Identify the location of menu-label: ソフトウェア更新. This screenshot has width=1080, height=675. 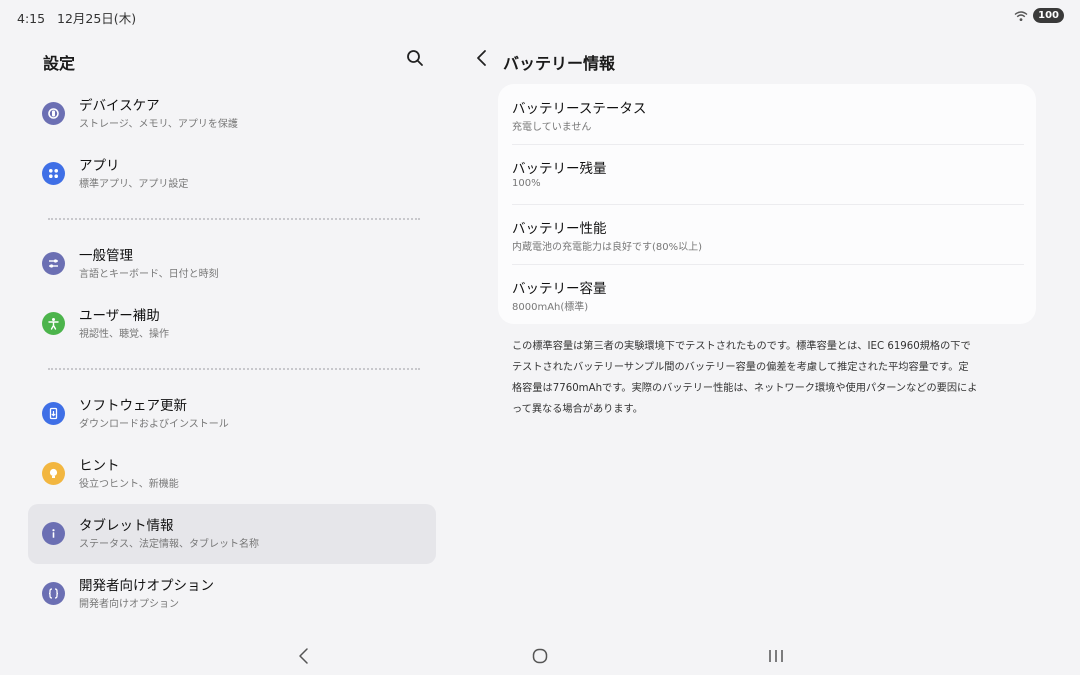
(133, 406).